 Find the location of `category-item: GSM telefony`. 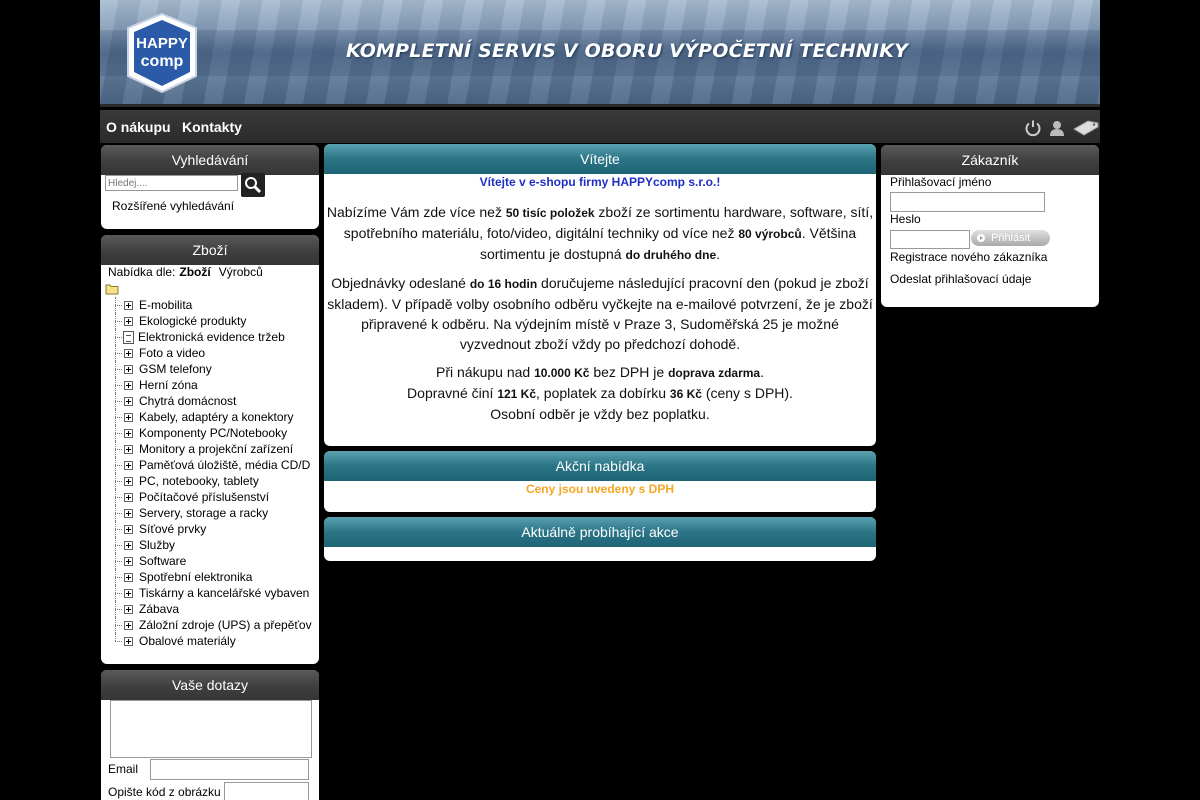

category-item: GSM telefony is located at coordinates (215, 369).